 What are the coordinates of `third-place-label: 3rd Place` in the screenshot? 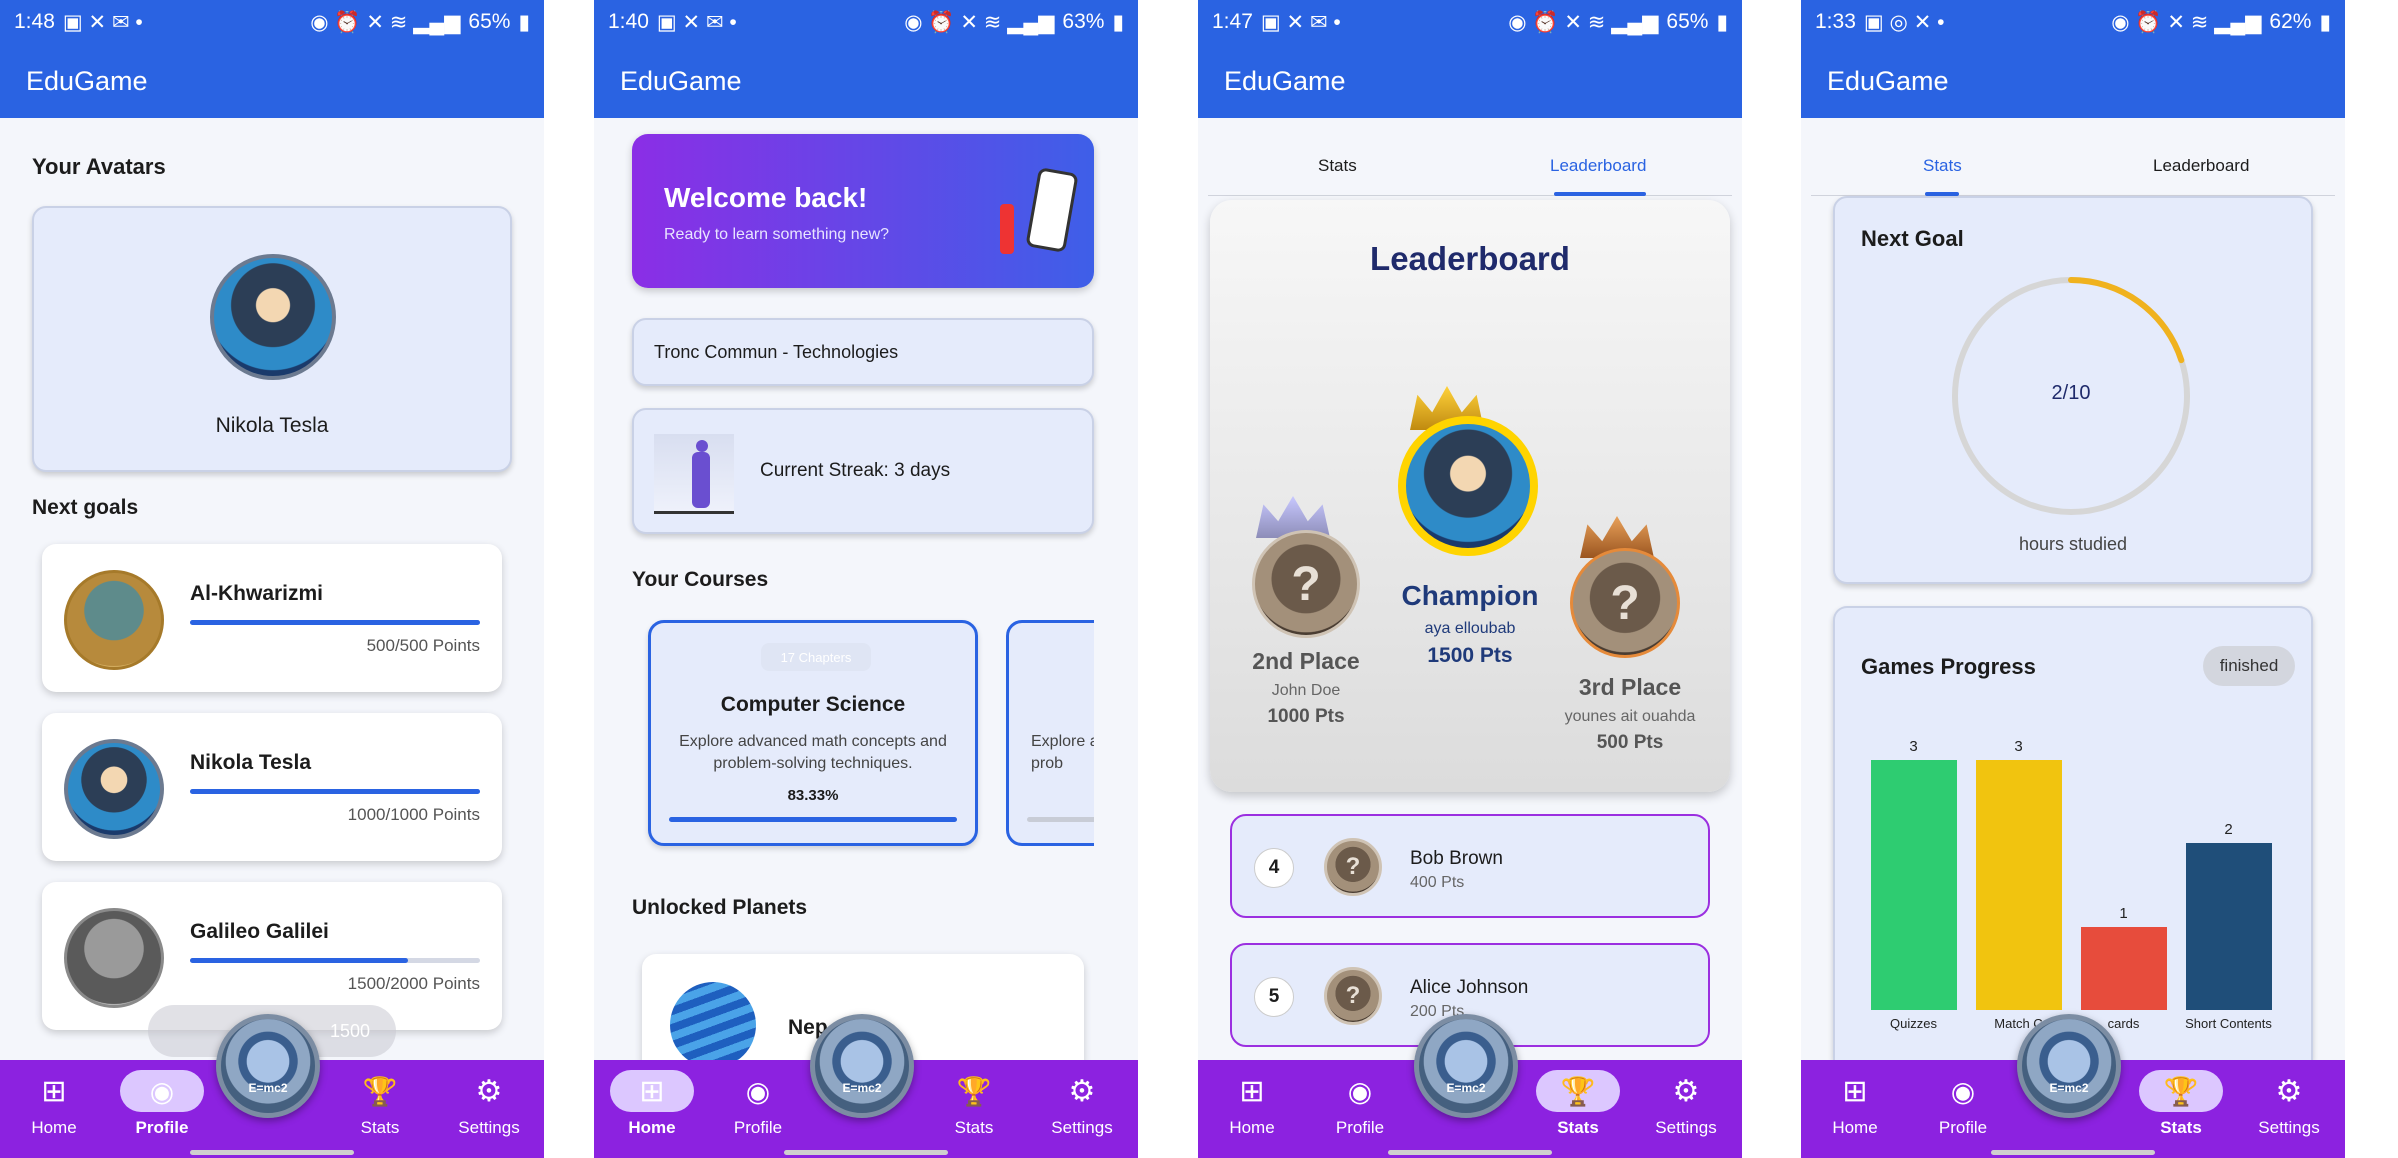 It's located at (1630, 687).